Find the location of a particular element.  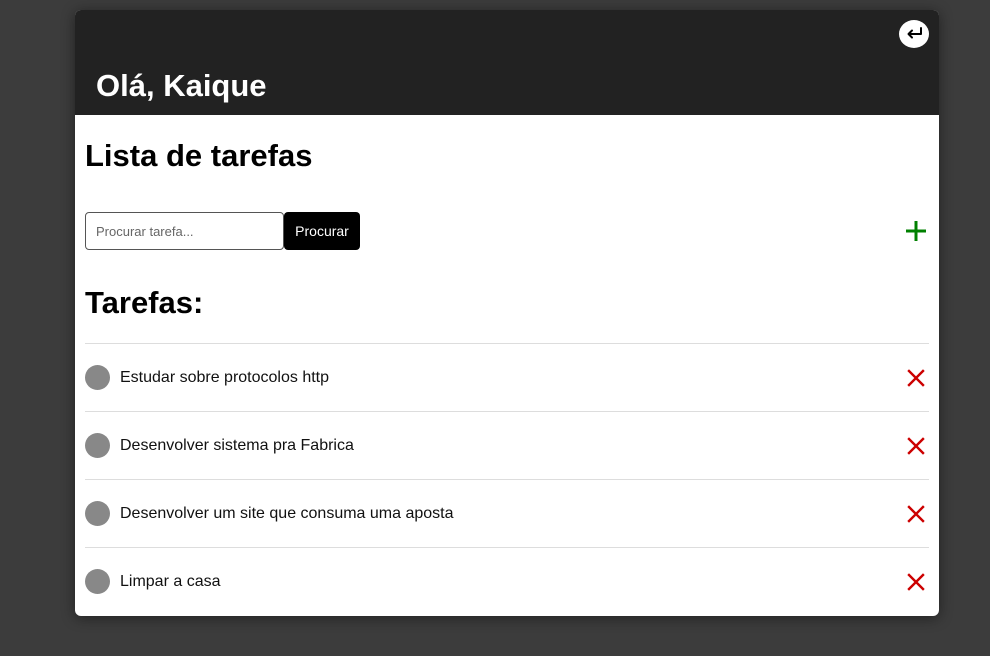

task-item: Desenvolver sistema pra Fabrica is located at coordinates (507, 445).